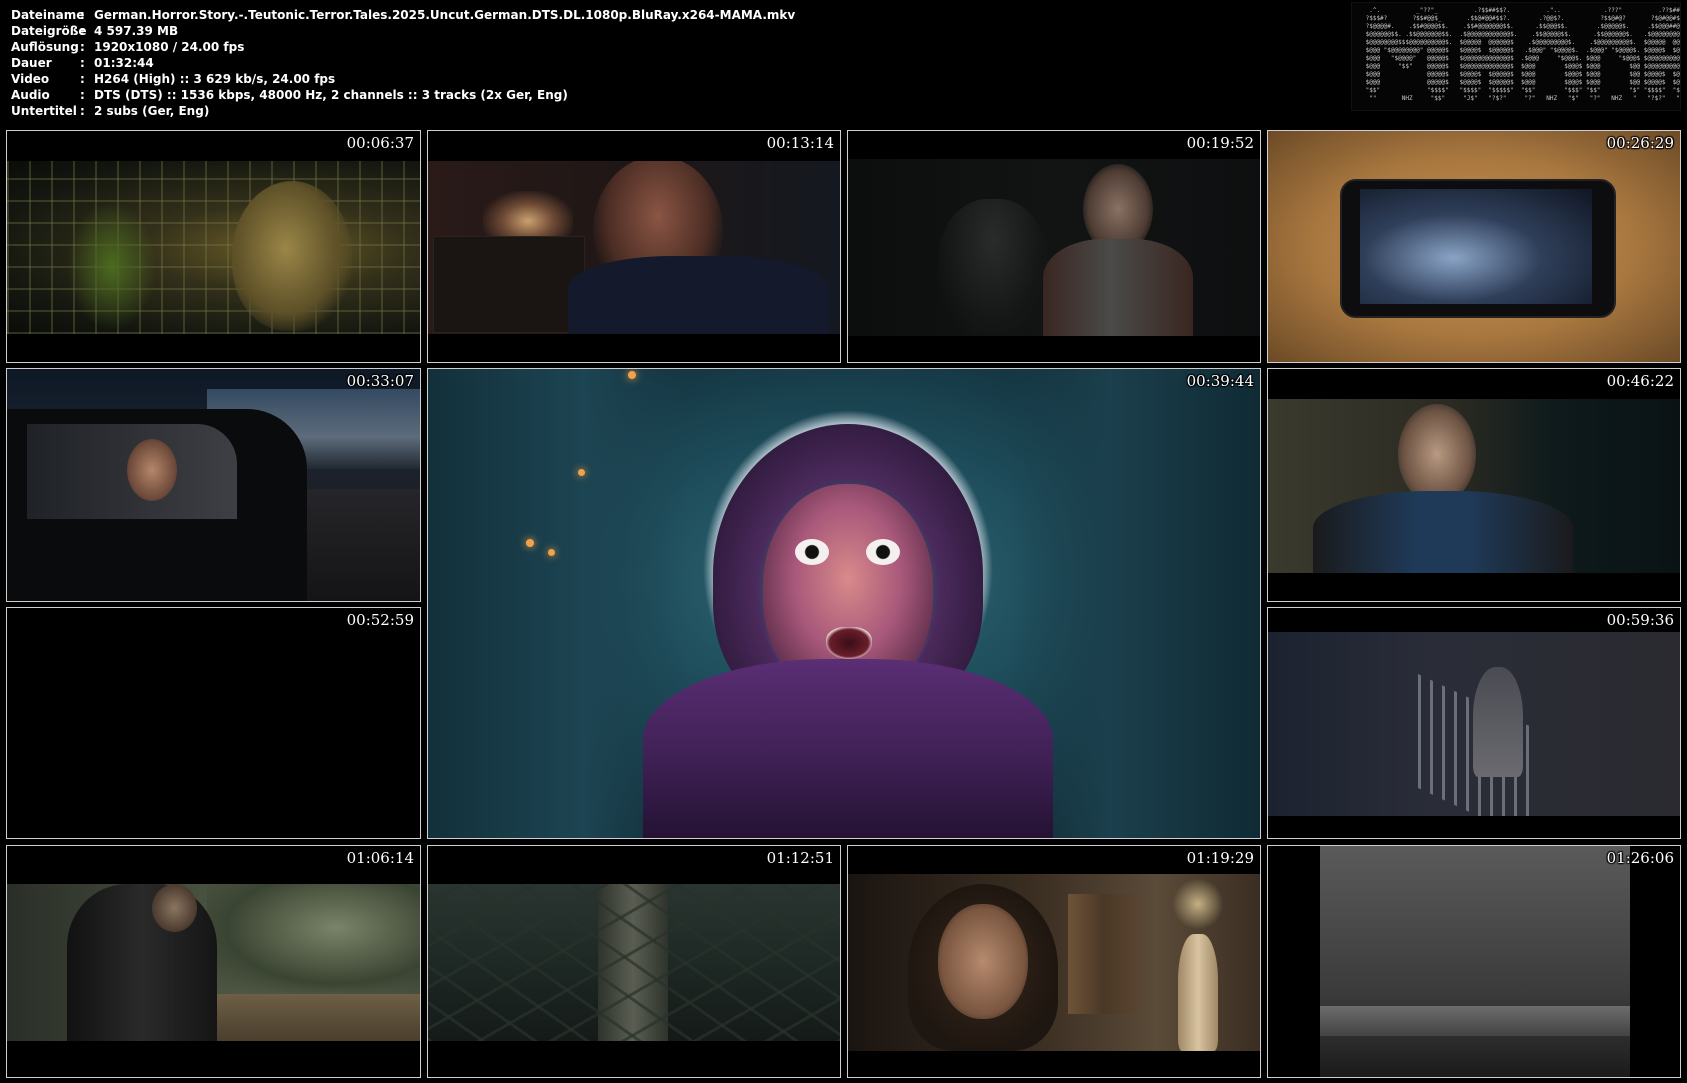 This screenshot has width=1687, height=1083. Describe the element at coordinates (1220, 858) in the screenshot. I see `thumbnail-timestamp: 01:19:29` at that location.